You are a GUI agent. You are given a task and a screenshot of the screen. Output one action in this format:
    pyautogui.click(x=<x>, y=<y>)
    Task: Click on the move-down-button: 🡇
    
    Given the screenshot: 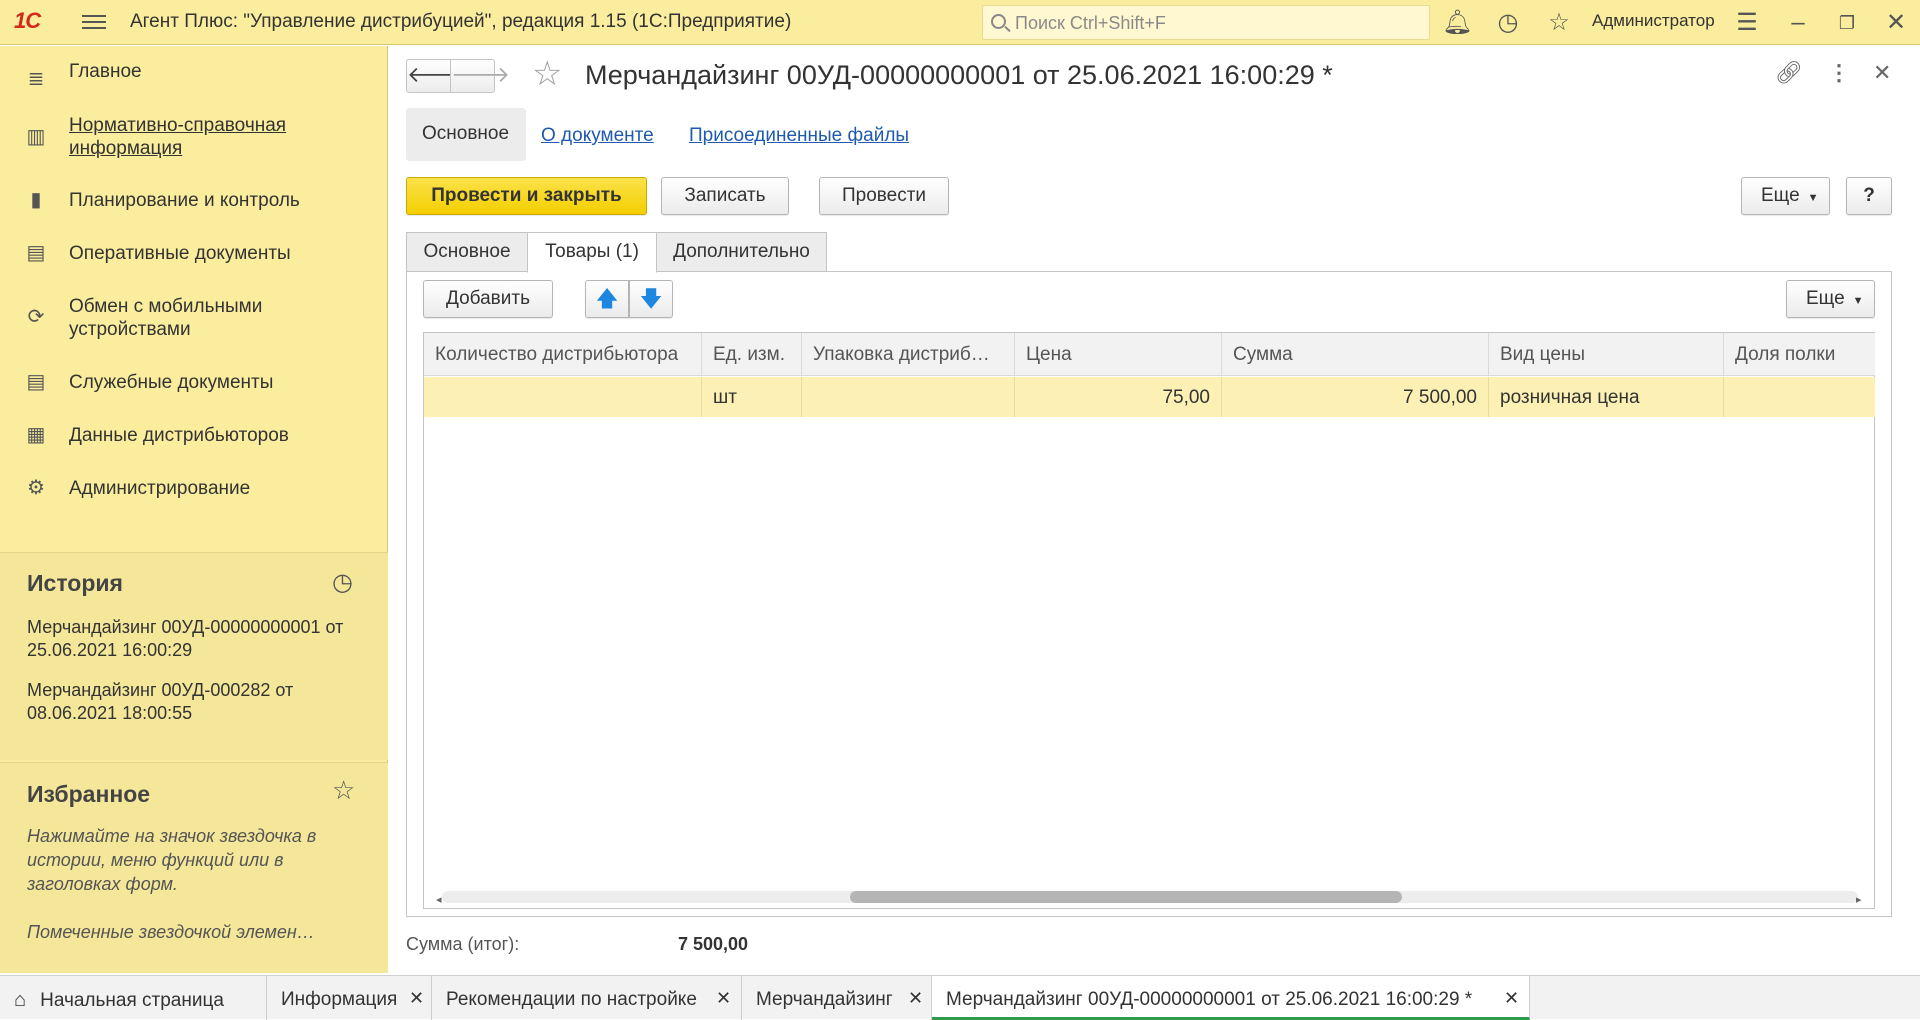 What is the action you would take?
    pyautogui.click(x=651, y=299)
    